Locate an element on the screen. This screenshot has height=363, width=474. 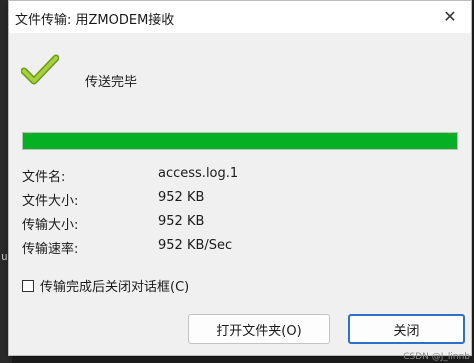
transfer-size-value: 952 KB is located at coordinates (181, 221).